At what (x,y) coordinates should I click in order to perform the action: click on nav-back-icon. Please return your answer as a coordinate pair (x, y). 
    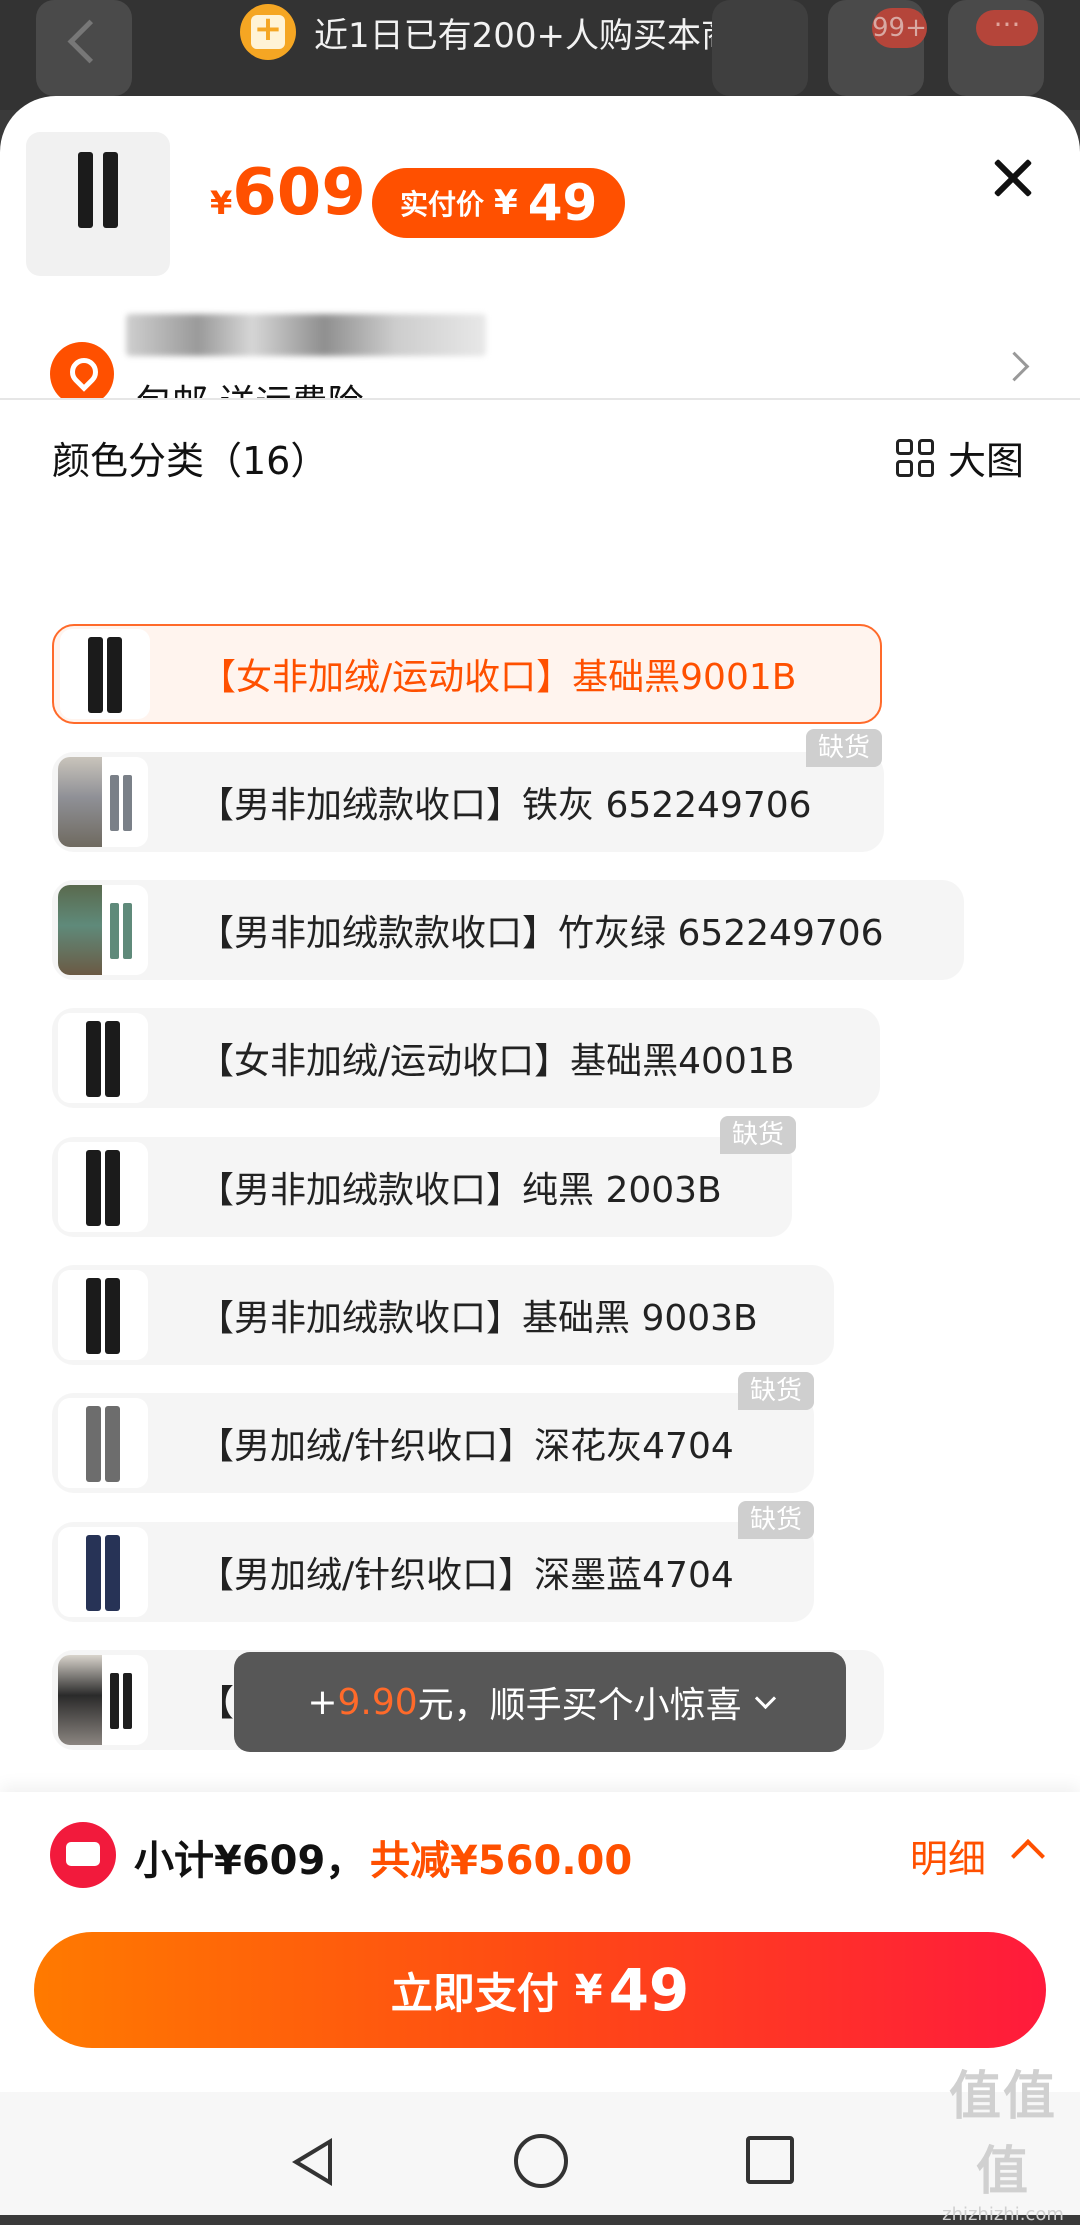
    Looking at the image, I should click on (312, 2162).